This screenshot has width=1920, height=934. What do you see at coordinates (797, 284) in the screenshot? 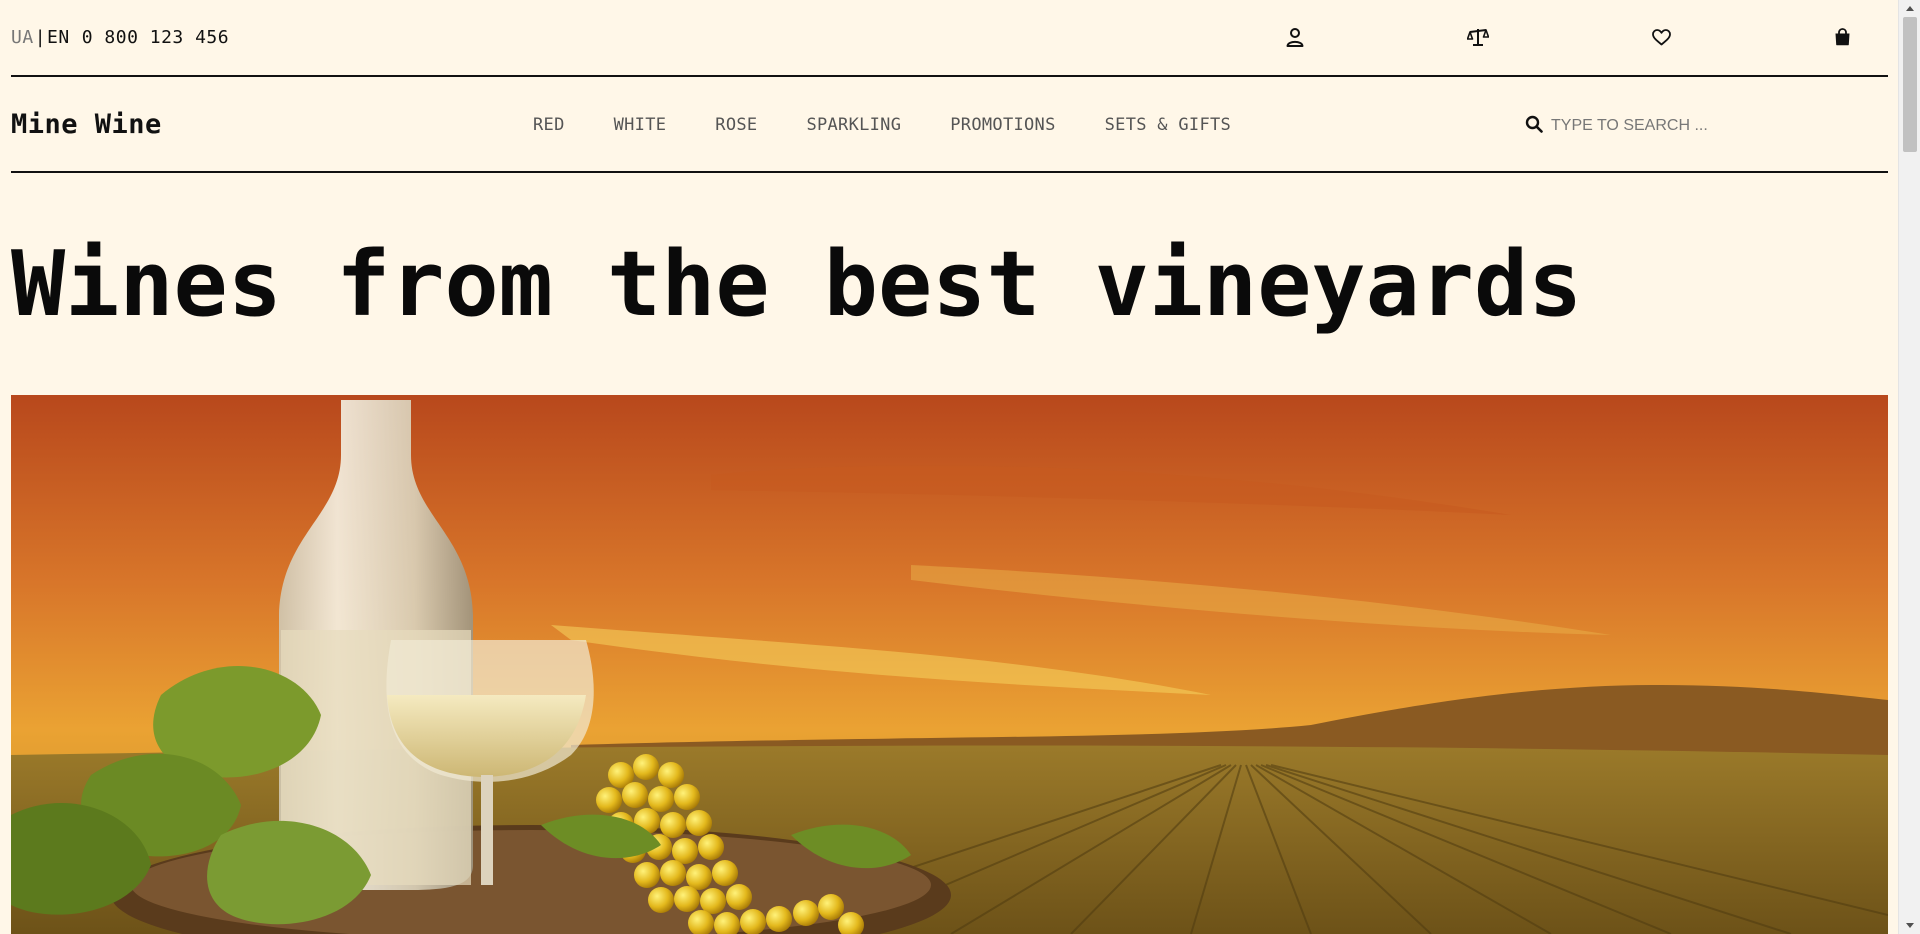
I see `hero-title: Wines from the best vineyards` at bounding box center [797, 284].